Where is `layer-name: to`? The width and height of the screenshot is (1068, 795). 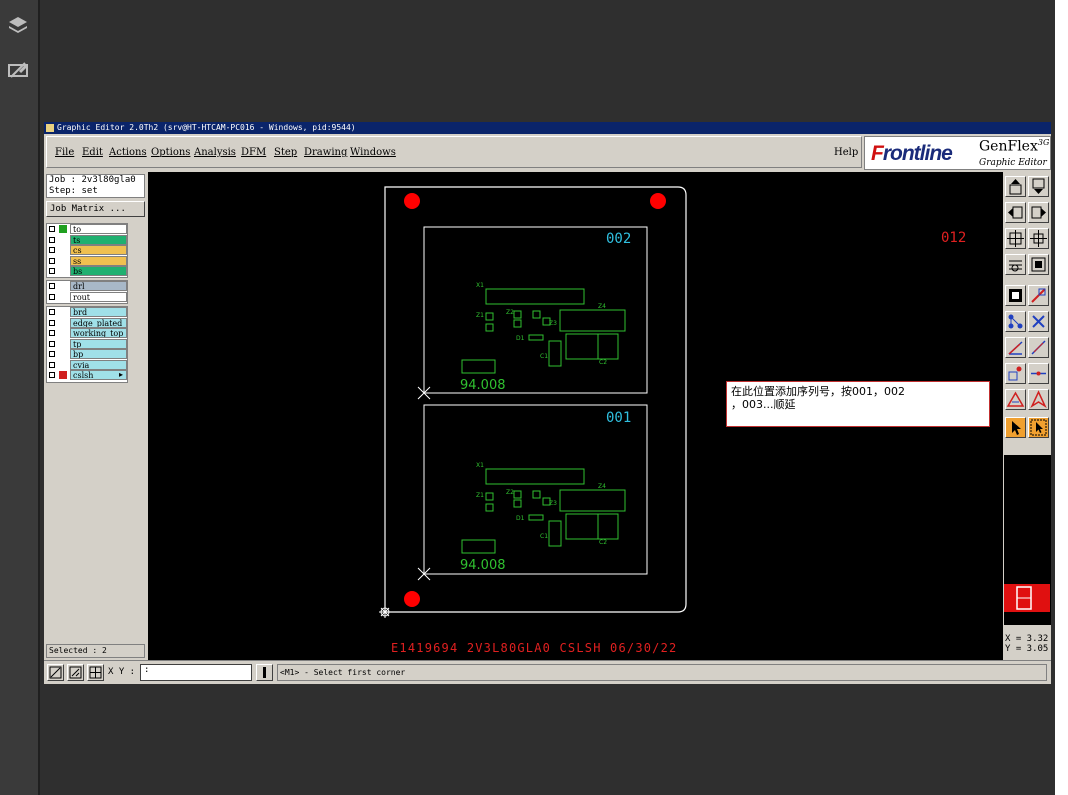 layer-name: to is located at coordinates (98, 229).